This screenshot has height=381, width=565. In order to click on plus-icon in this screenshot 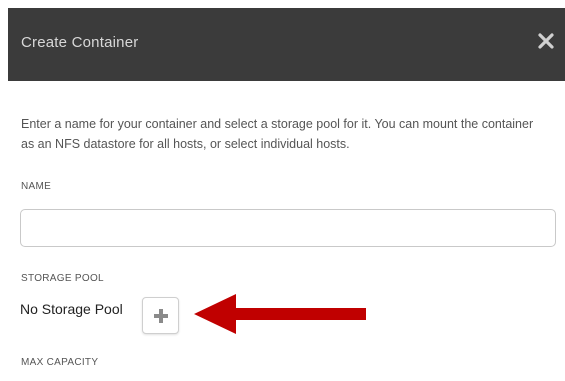, I will do `click(161, 316)`.